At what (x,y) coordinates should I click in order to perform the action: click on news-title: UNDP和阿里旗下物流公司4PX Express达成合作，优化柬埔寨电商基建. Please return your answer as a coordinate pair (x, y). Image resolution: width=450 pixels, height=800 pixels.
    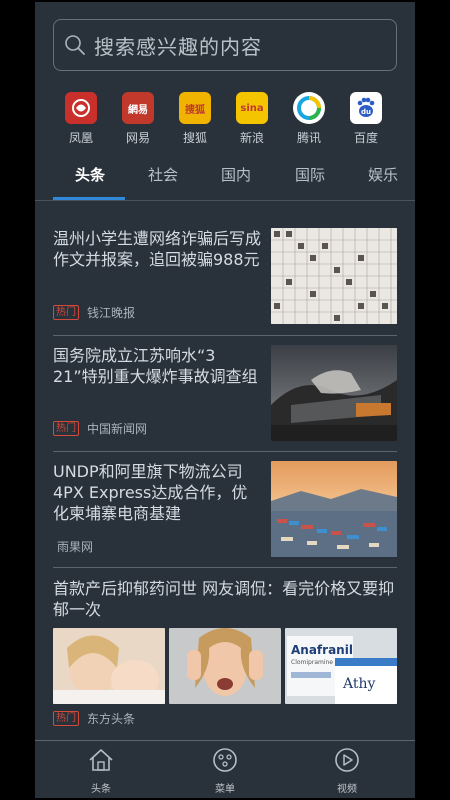
    Looking at the image, I should click on (150, 492).